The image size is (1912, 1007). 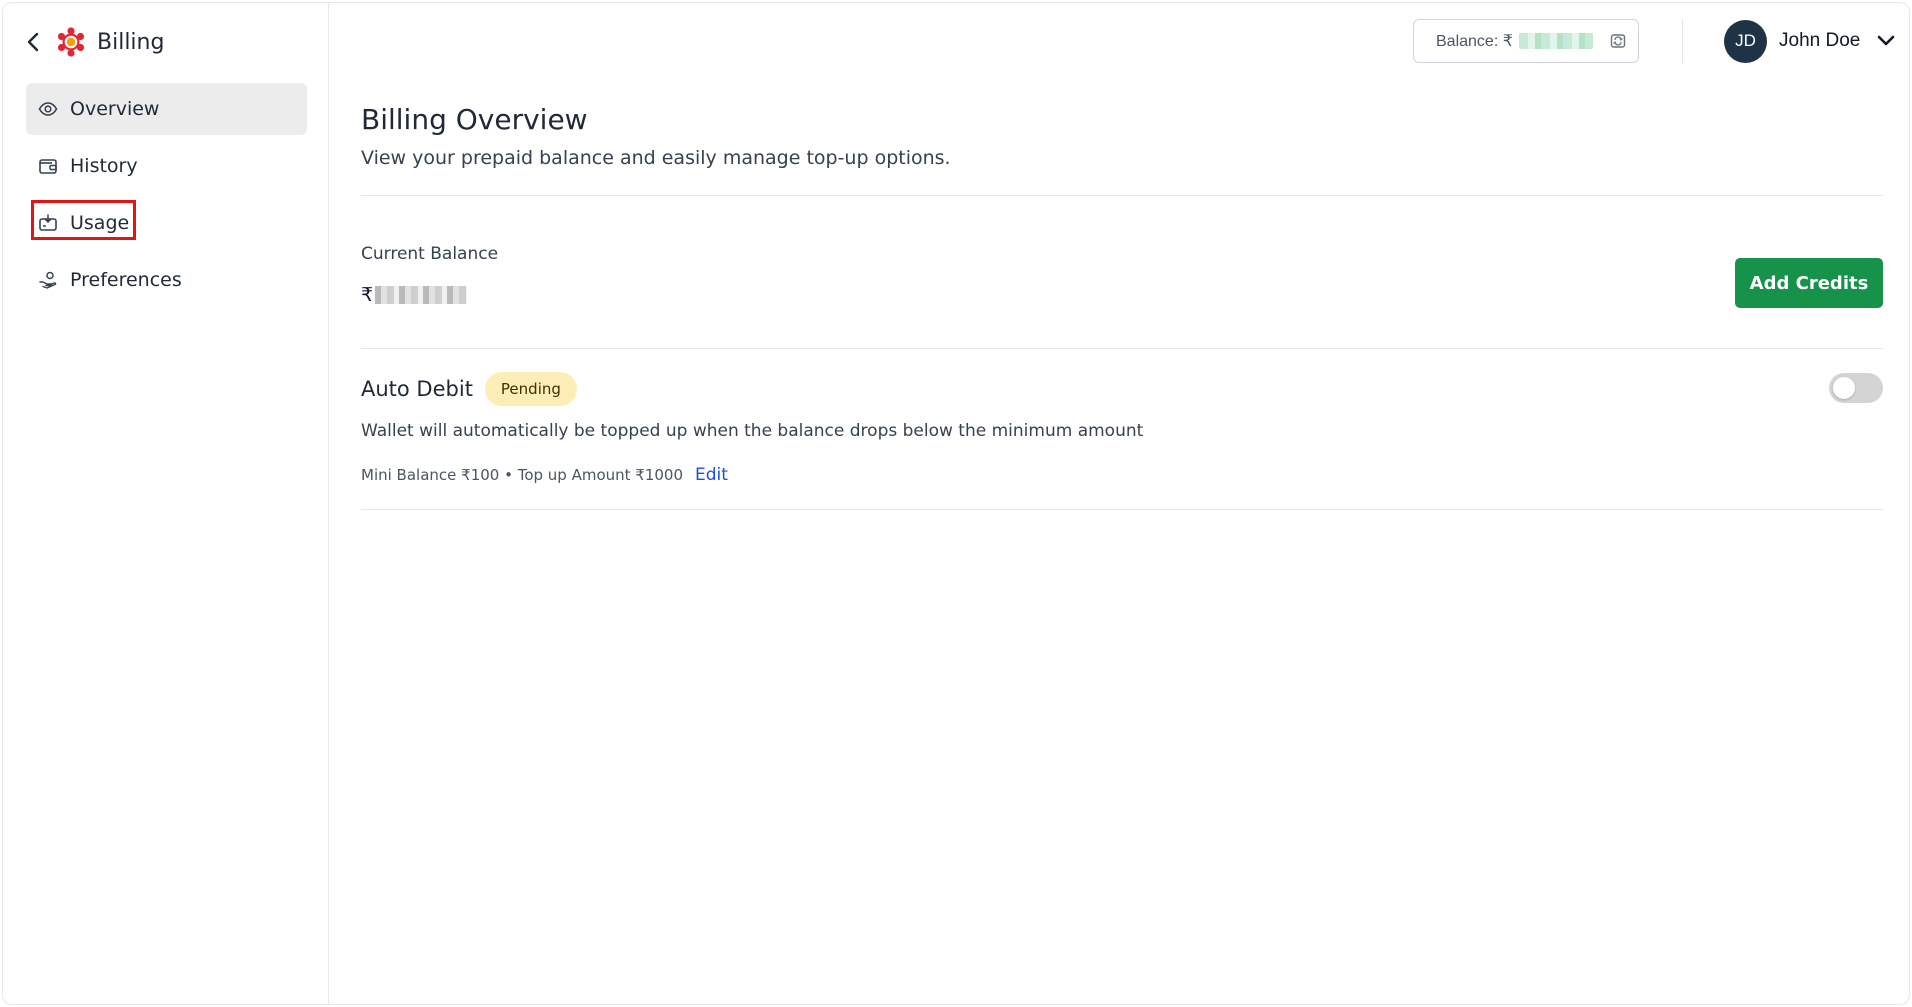 I want to click on sidebar-item-label: Preferences, so click(x=126, y=280).